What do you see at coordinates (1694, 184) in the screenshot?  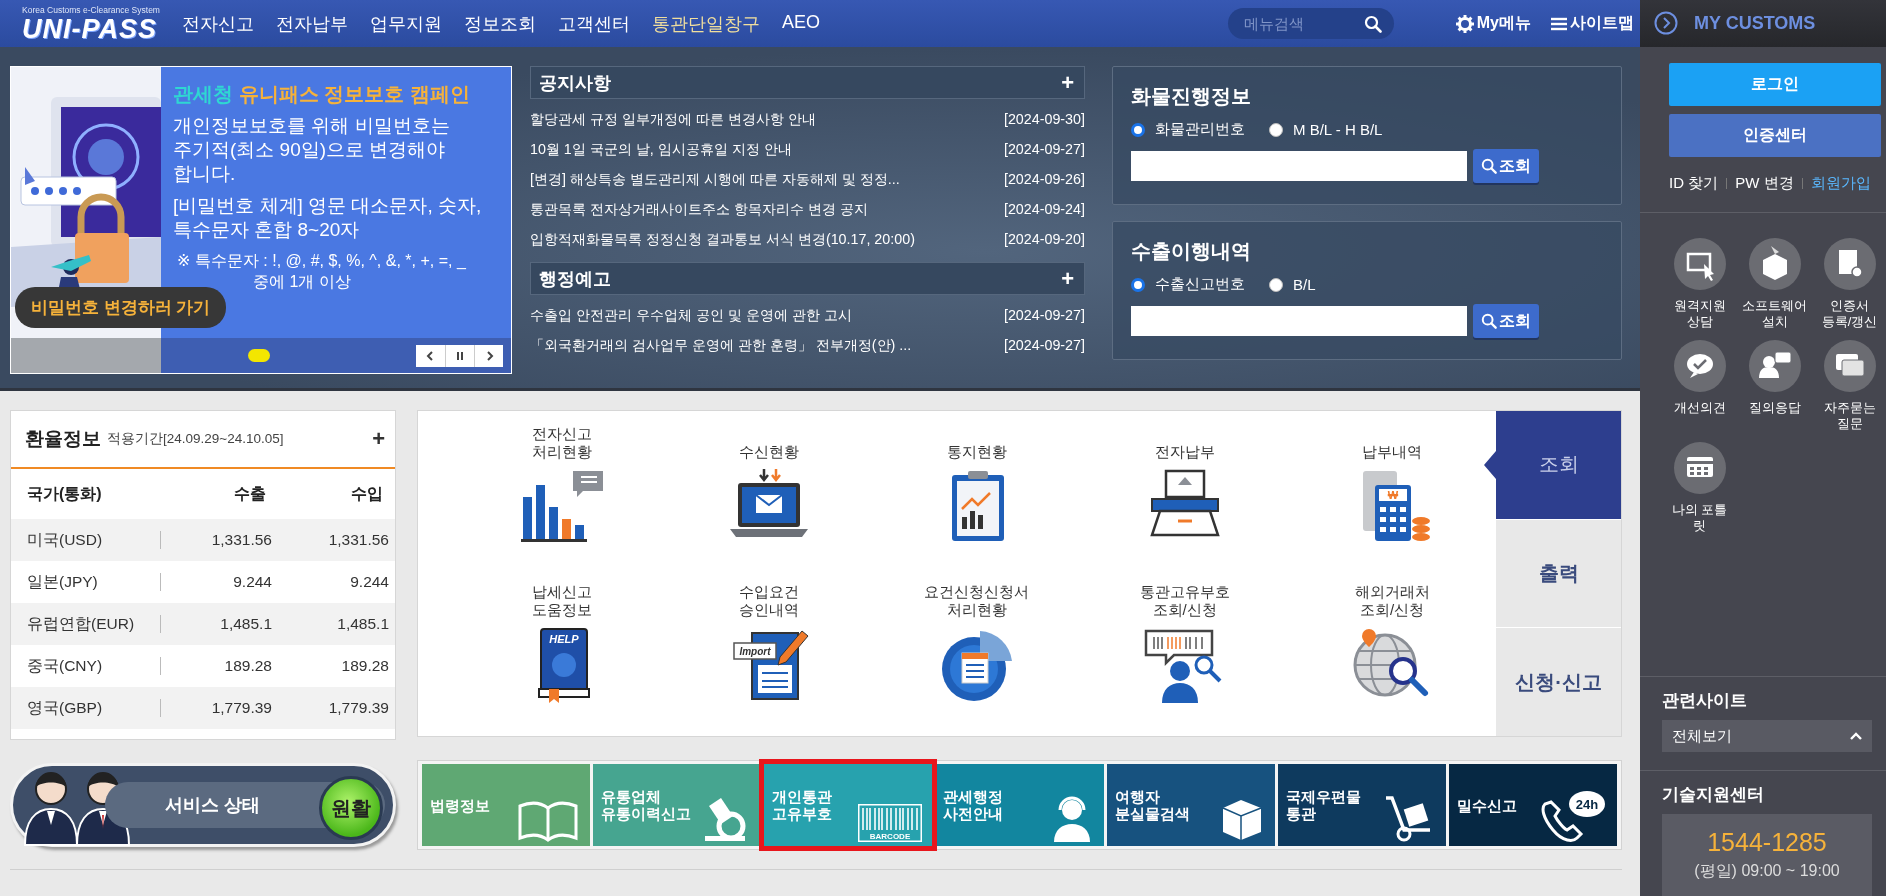 I see `account-link: ID 찾기` at bounding box center [1694, 184].